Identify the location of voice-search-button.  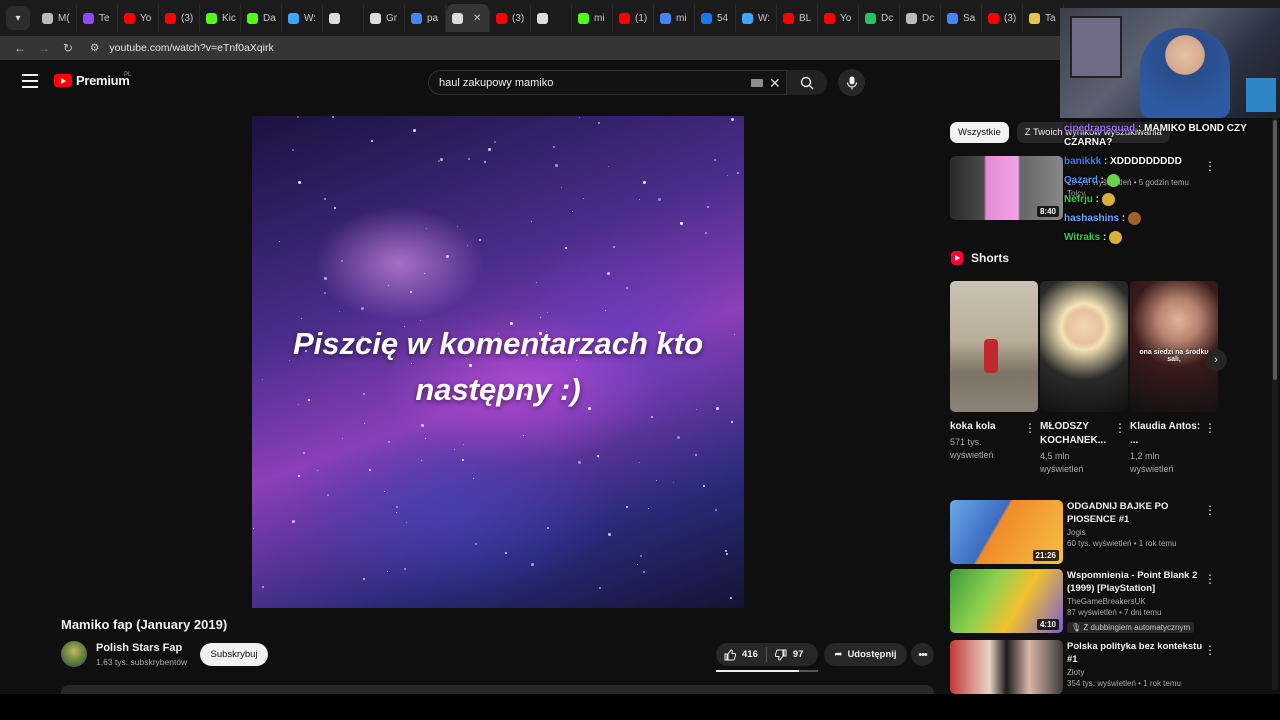
(851, 82).